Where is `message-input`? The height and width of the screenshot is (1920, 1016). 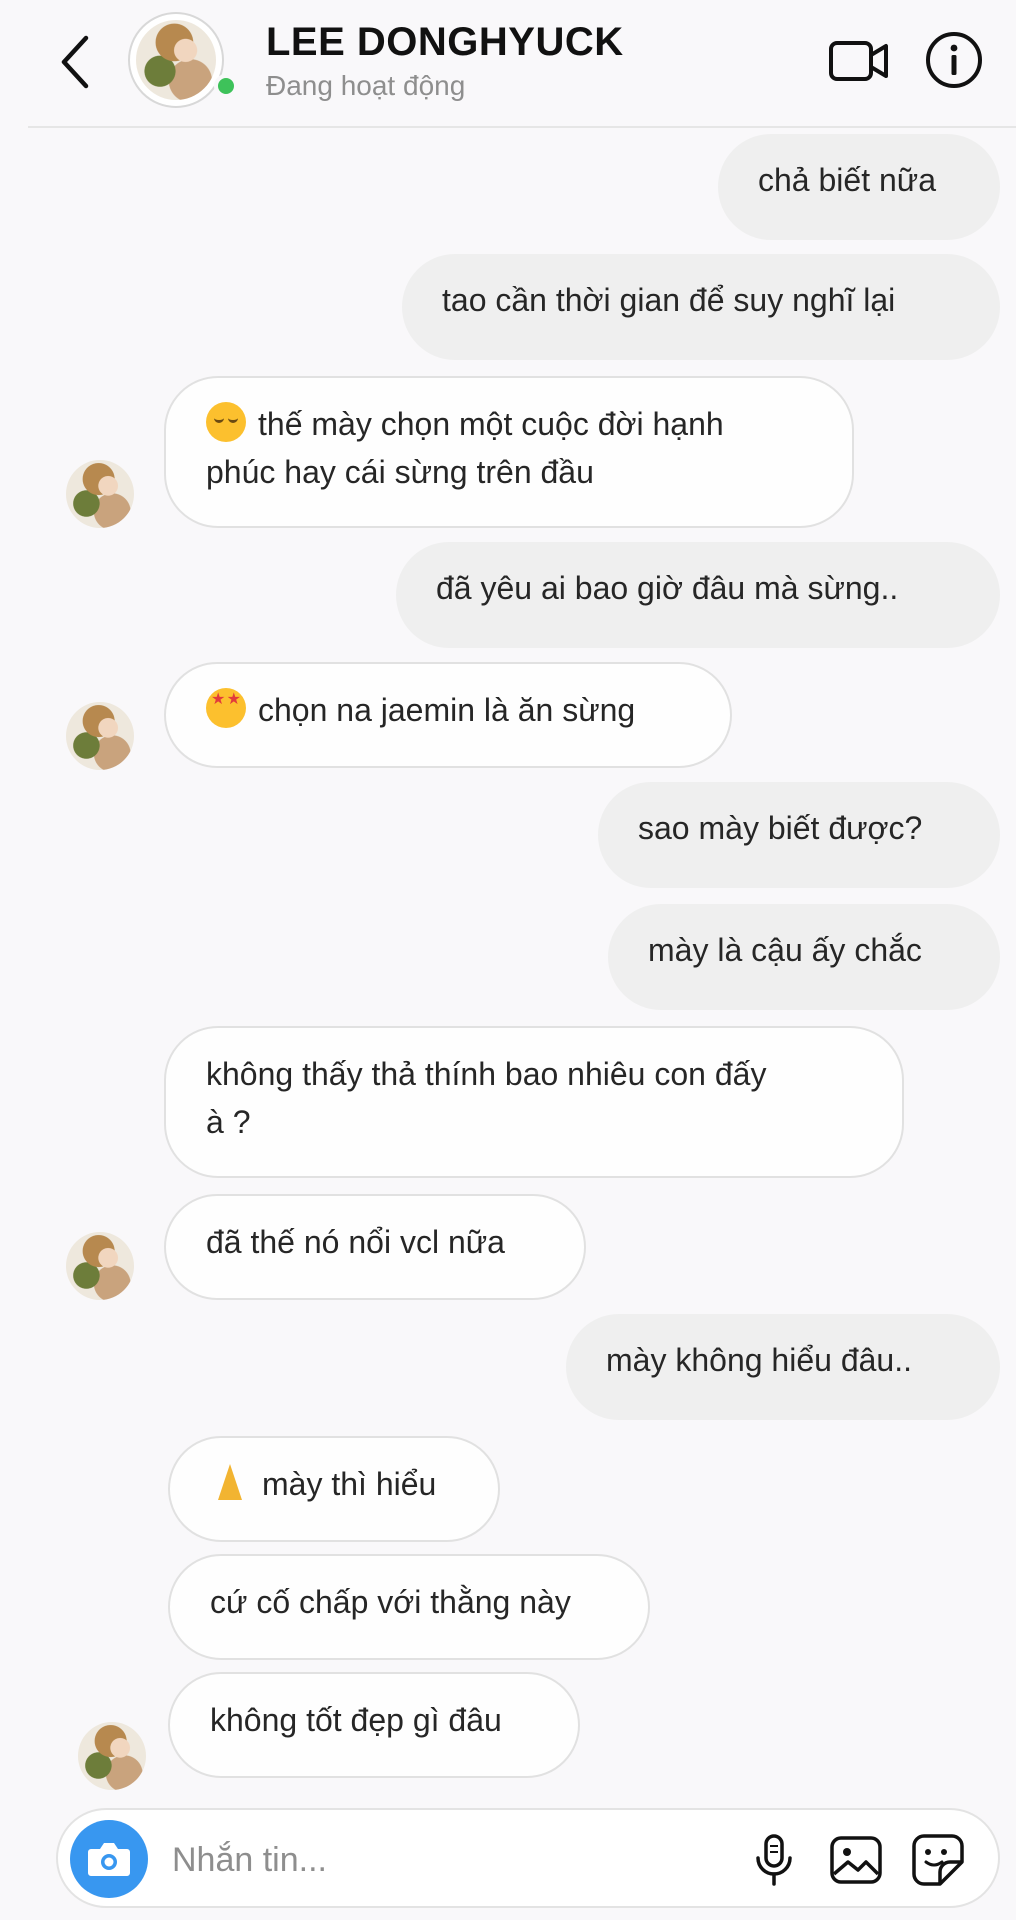 message-input is located at coordinates (382, 1860).